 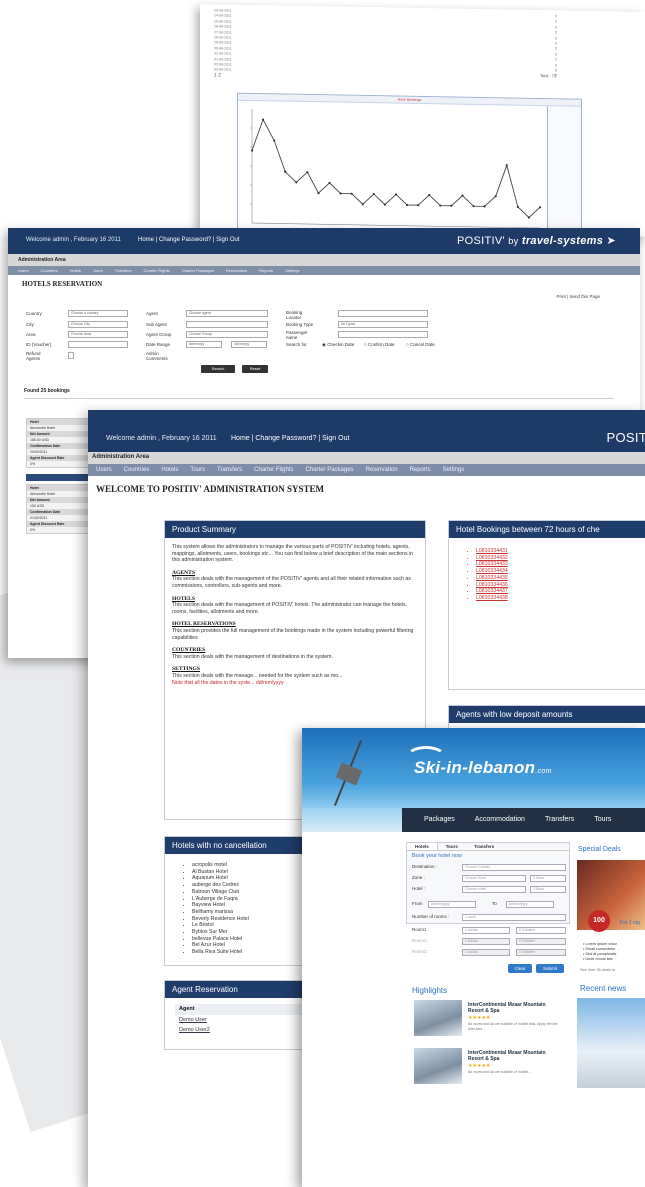 I want to click on room3-adults: 1 Adults, so click(x=486, y=952).